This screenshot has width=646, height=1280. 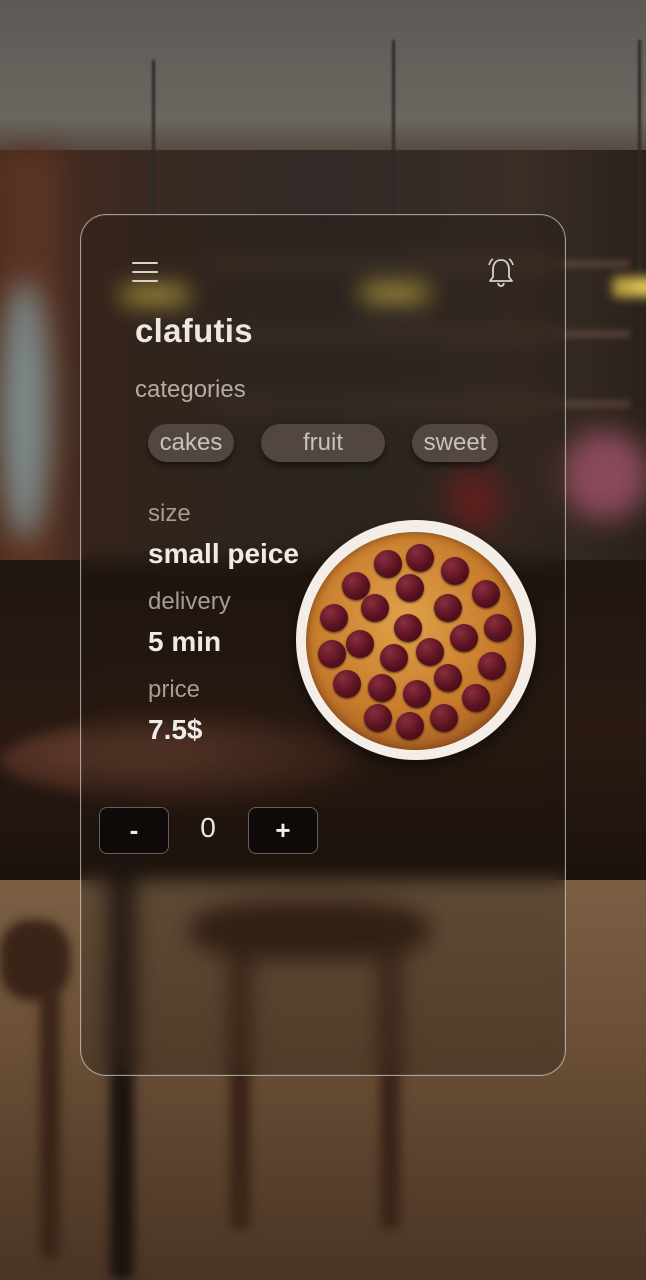 What do you see at coordinates (194, 330) in the screenshot?
I see `product-title: clafutis` at bounding box center [194, 330].